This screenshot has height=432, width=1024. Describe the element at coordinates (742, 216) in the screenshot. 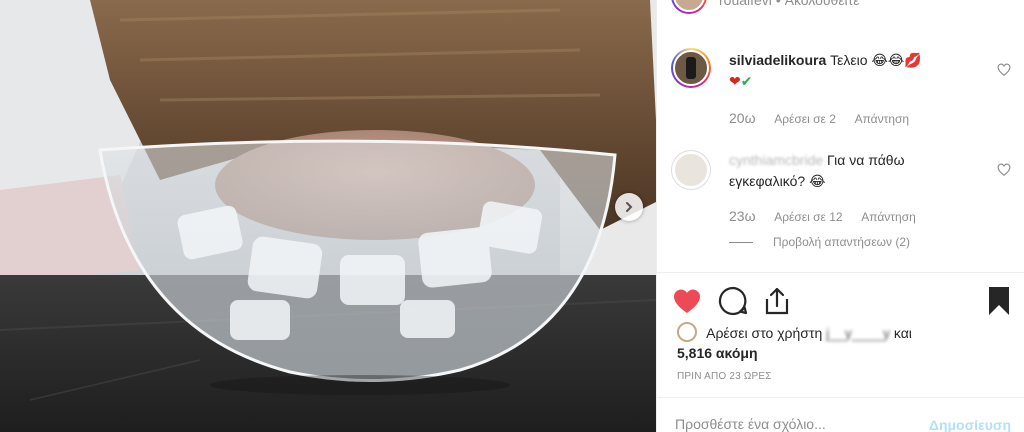

I see `comment-time: 23ω` at that location.